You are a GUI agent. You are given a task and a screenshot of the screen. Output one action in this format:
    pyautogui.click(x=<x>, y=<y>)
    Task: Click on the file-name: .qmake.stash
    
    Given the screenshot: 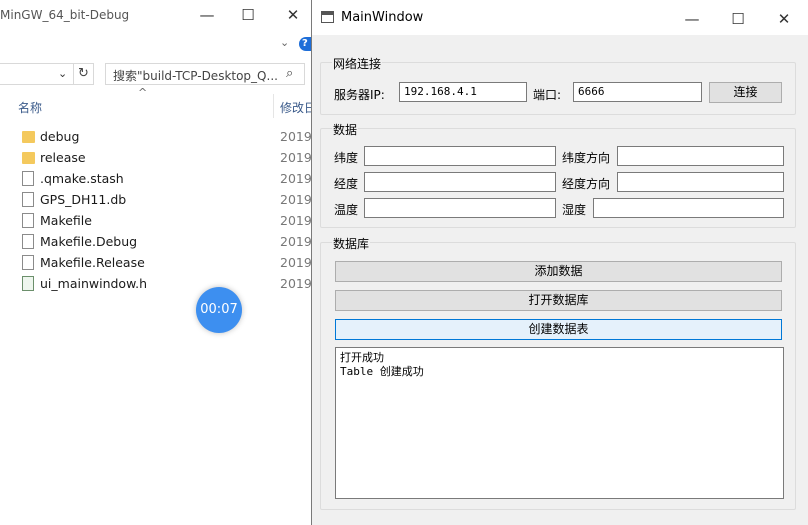 What is the action you would take?
    pyautogui.click(x=82, y=178)
    